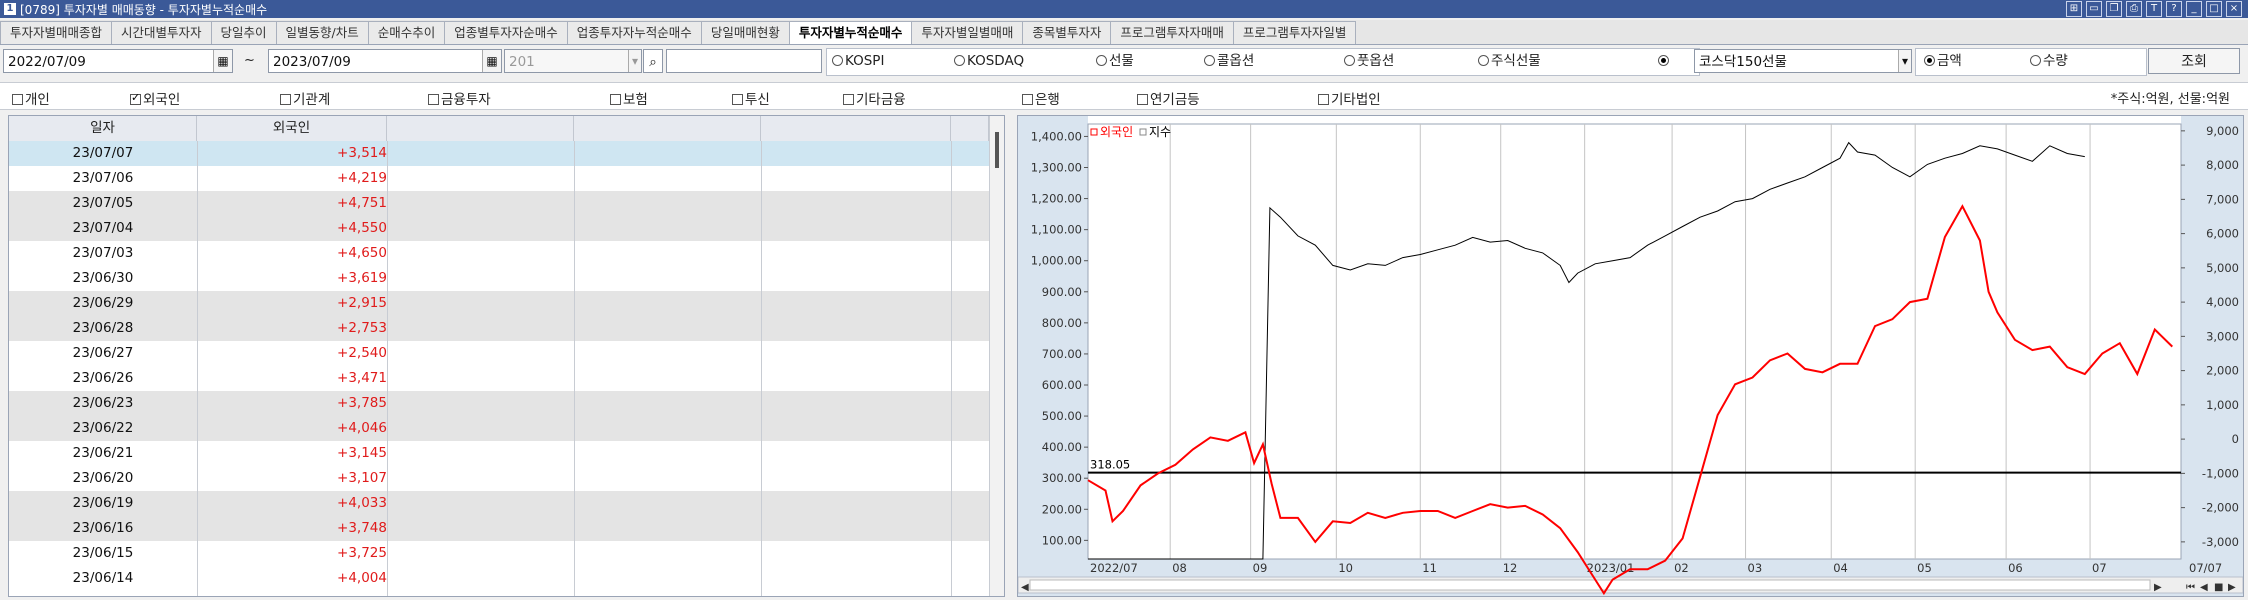 This screenshot has height=600, width=2248. Describe the element at coordinates (2049, 61) in the screenshot. I see `amount-radio-1: 수량` at that location.